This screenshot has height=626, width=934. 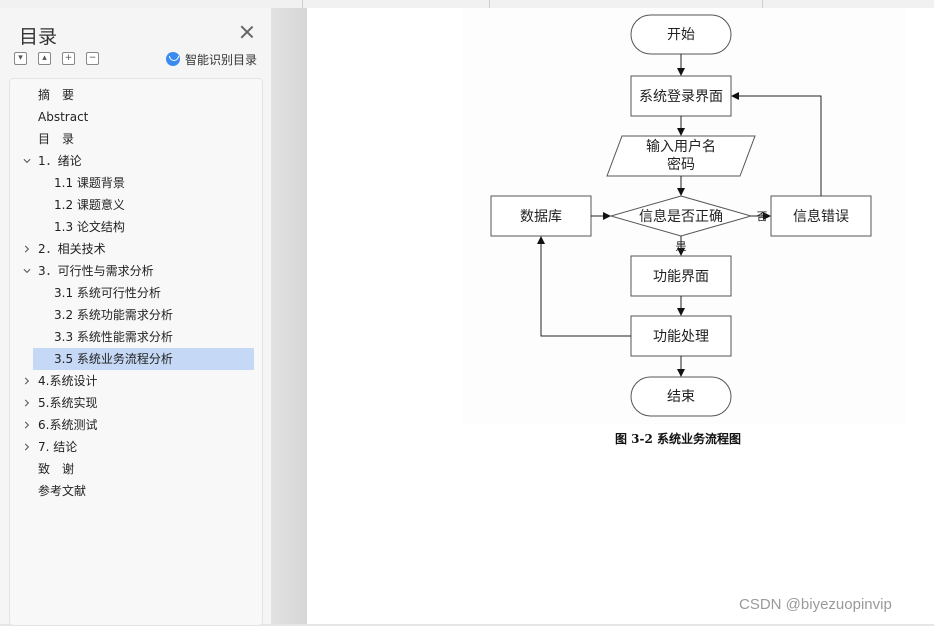 What do you see at coordinates (681, 397) in the screenshot?
I see `end-label: 结束` at bounding box center [681, 397].